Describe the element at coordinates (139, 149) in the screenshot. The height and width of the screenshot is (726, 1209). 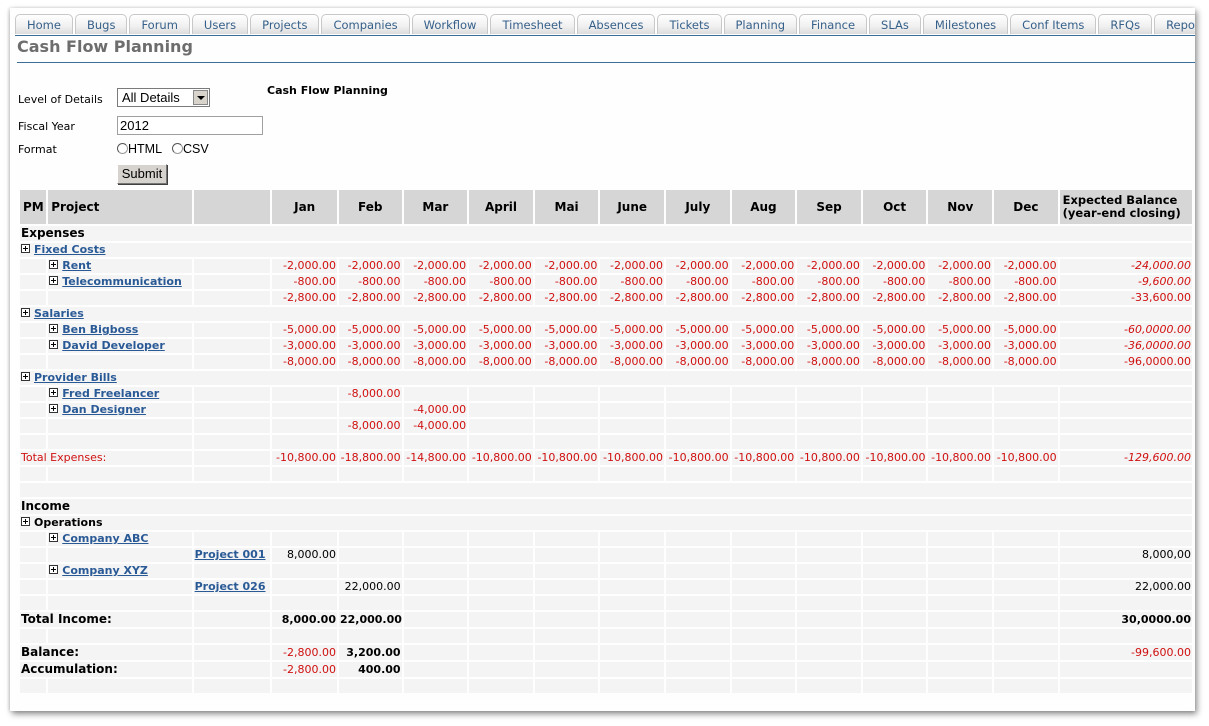
I see `format-html-option: HTML` at that location.